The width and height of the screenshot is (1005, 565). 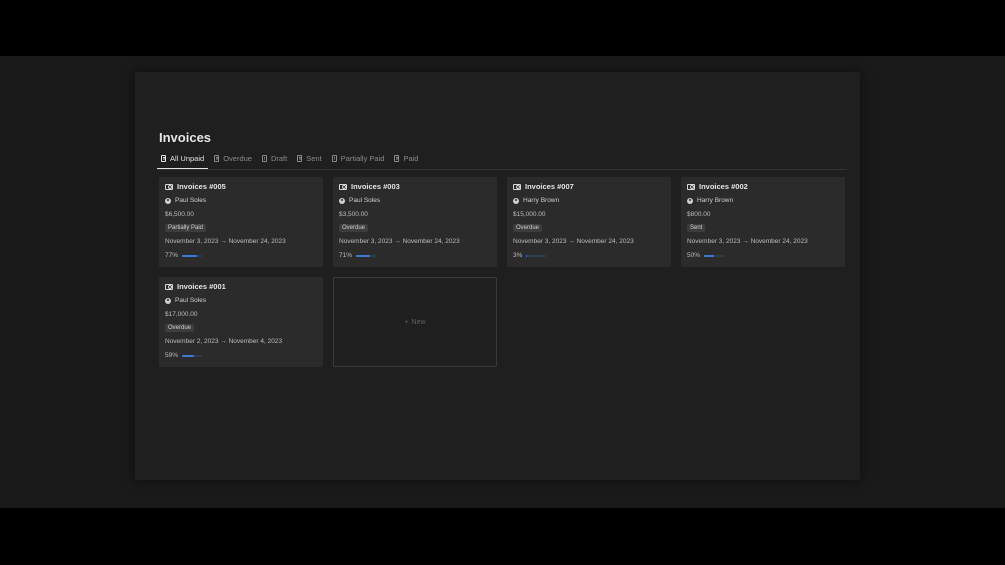 I want to click on card-header: Invoices #001, so click(x=195, y=286).